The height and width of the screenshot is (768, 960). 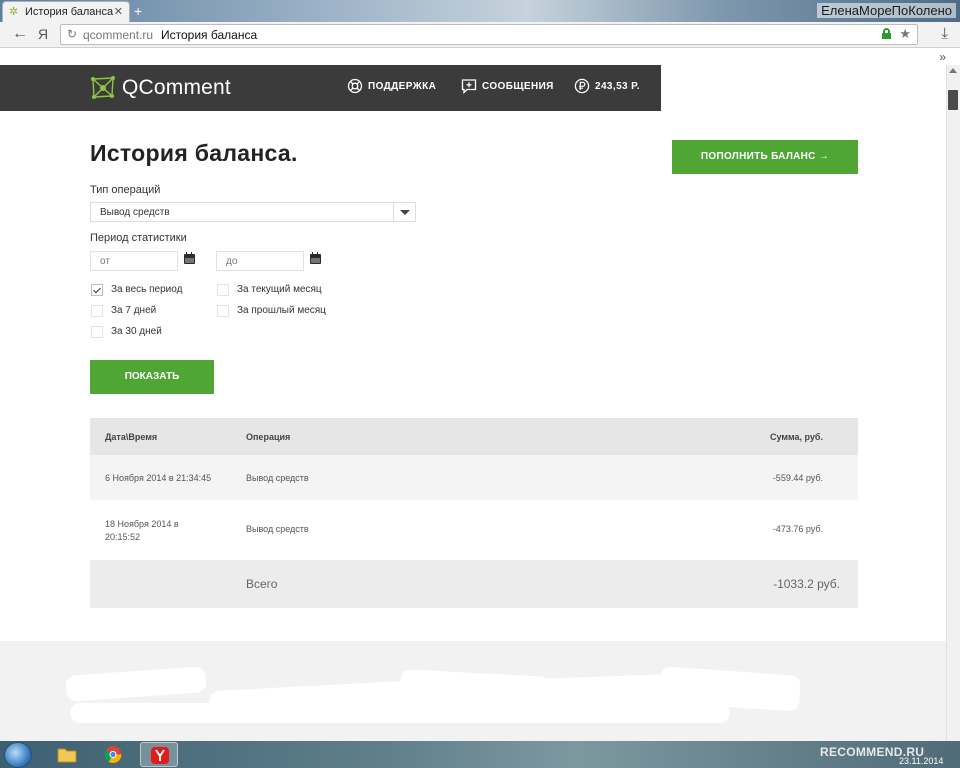 What do you see at coordinates (806, 584) in the screenshot?
I see `total-value: -1033.2 руб.` at bounding box center [806, 584].